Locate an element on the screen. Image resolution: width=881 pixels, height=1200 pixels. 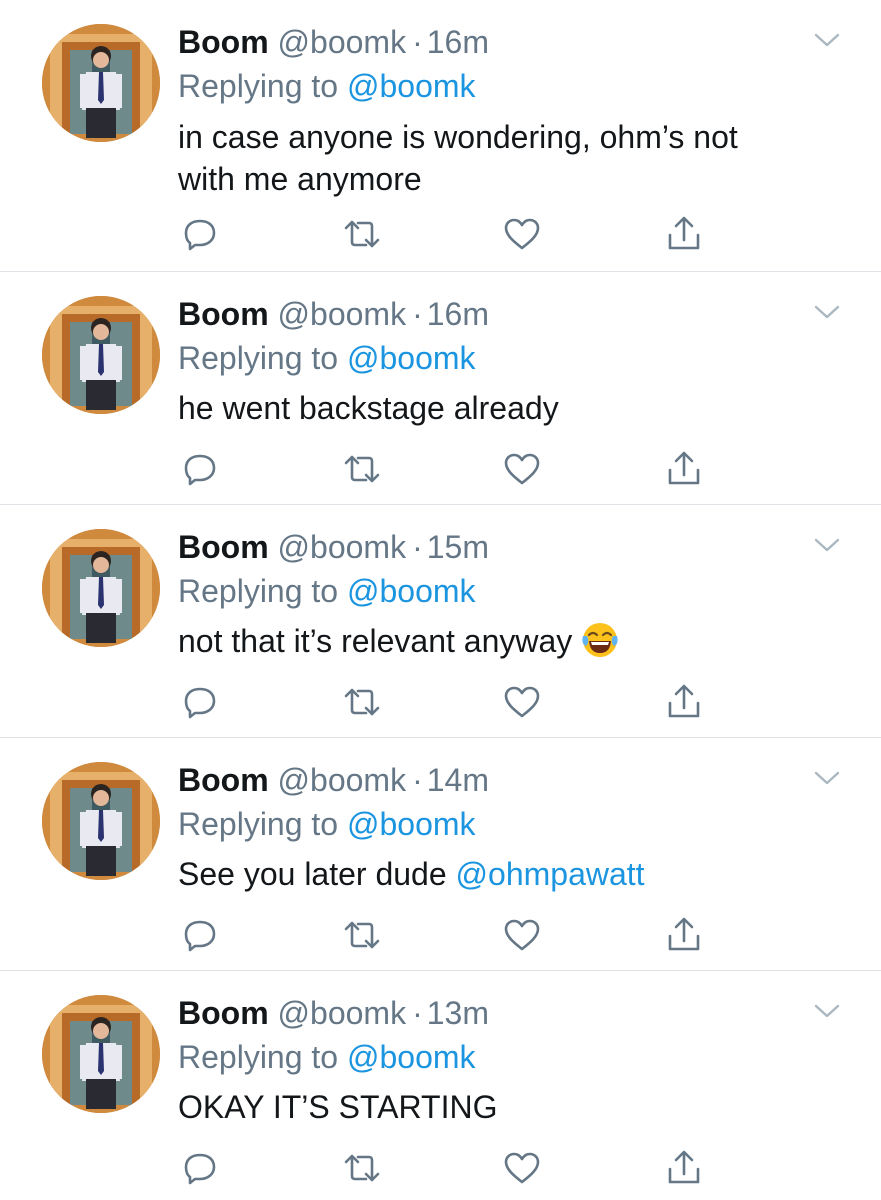
tweet-body: See you later dude @ohmpawatt is located at coordinates (498, 874).